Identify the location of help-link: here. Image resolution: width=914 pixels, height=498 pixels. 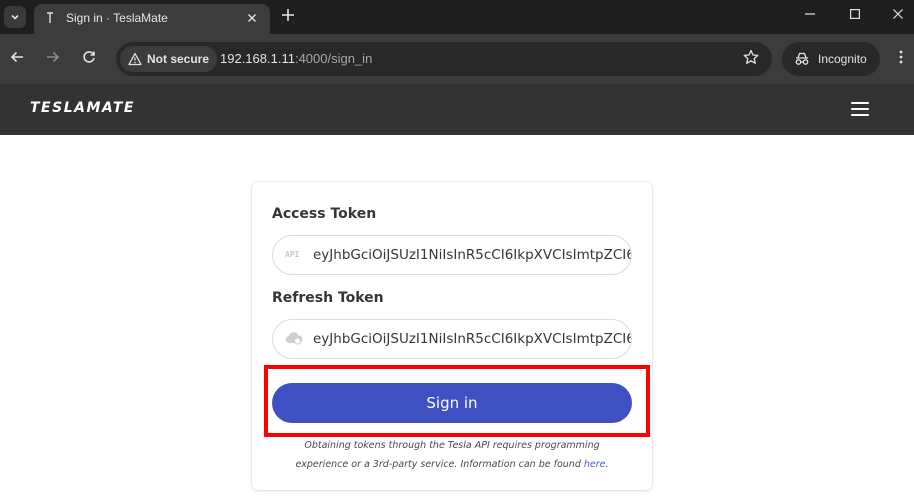
(595, 464).